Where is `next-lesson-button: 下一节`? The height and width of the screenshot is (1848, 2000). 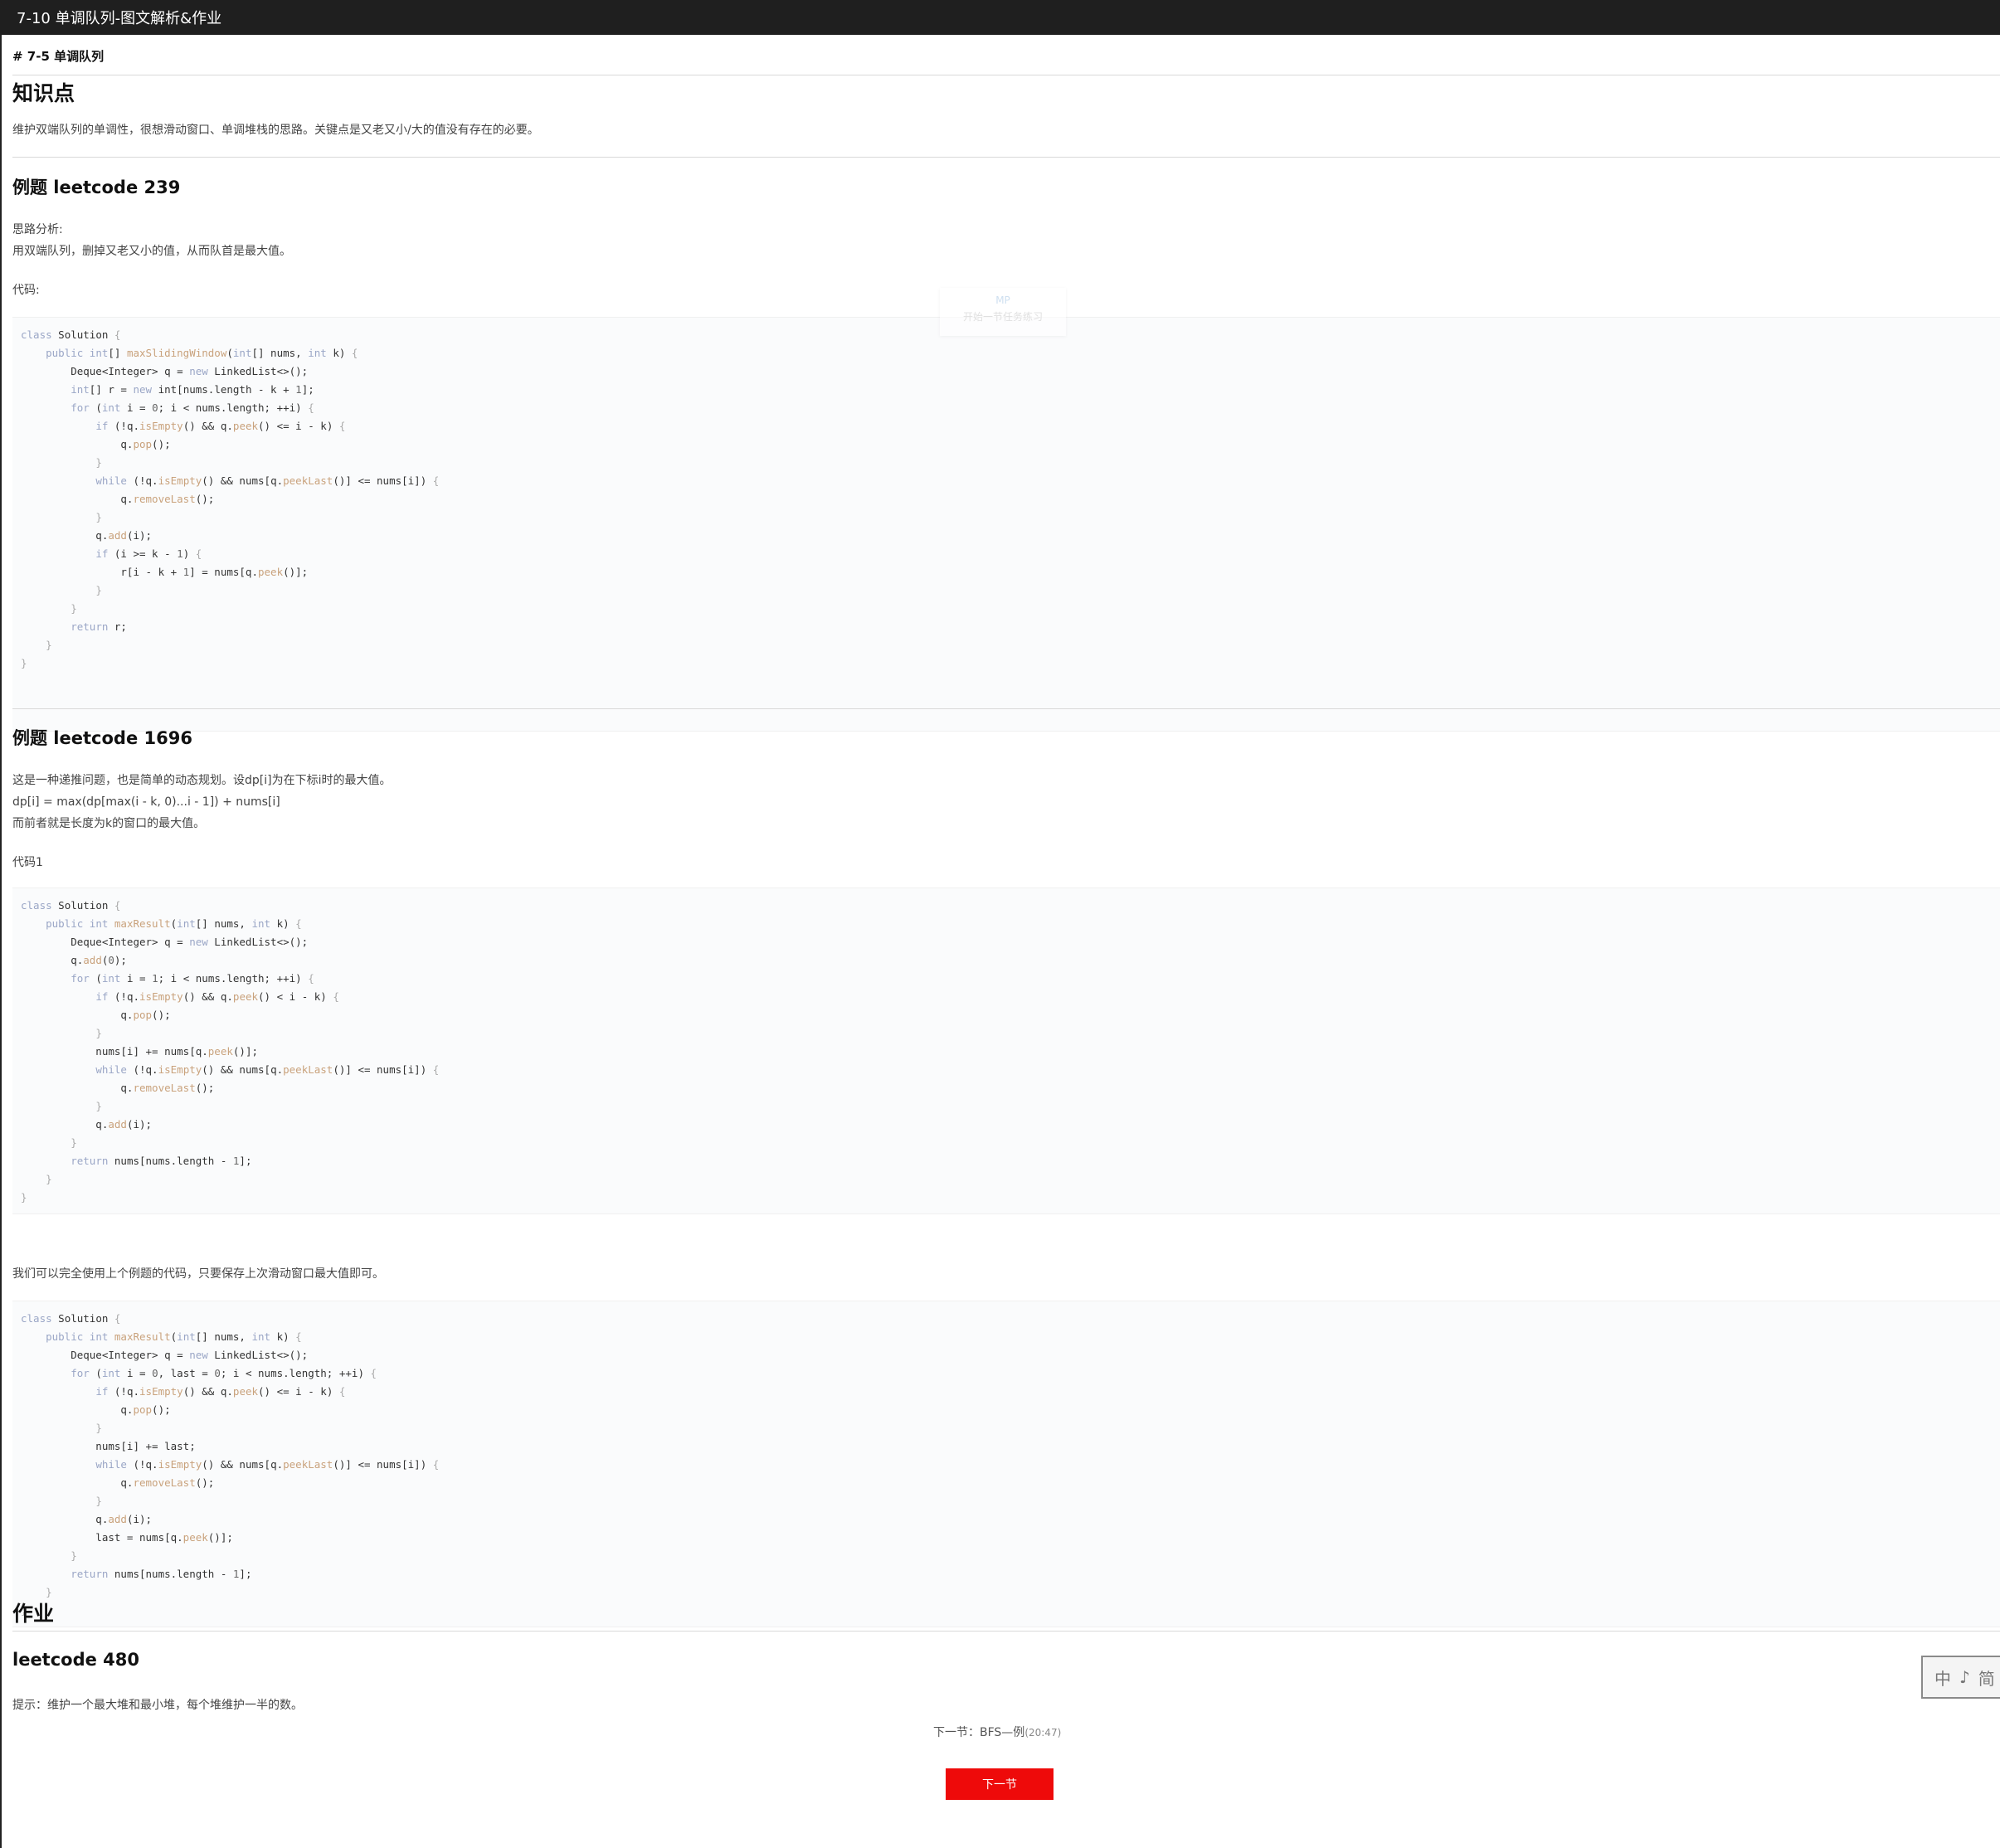
next-lesson-button: 下一节 is located at coordinates (1000, 1784).